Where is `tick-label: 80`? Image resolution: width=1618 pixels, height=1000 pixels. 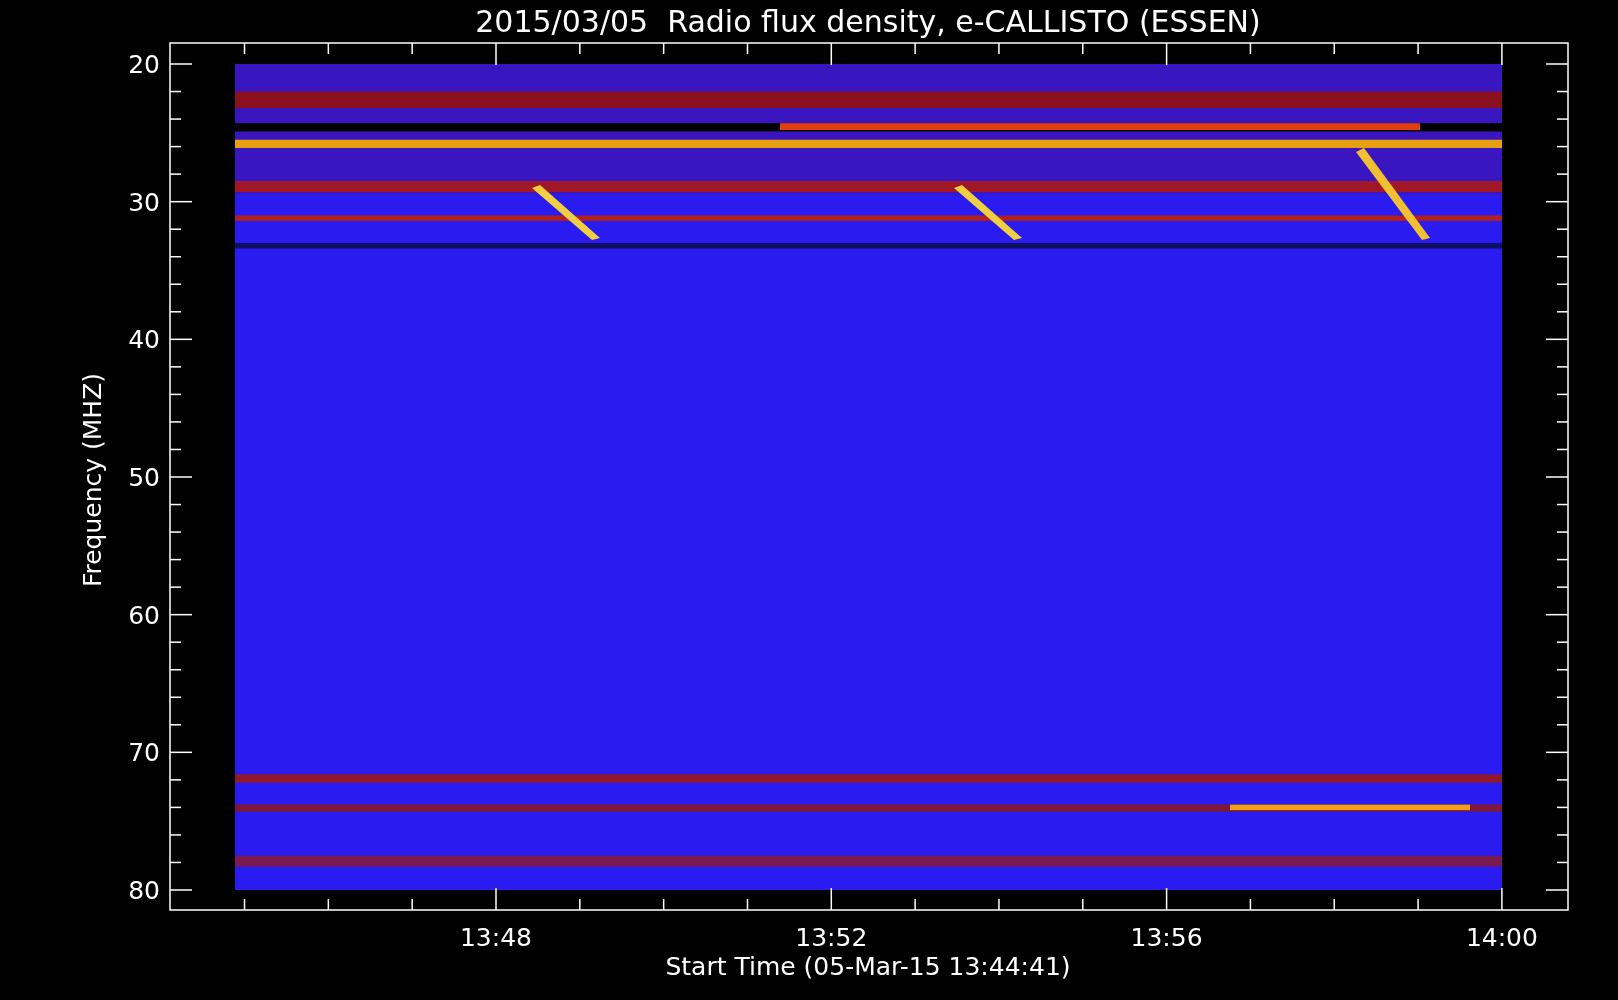 tick-label: 80 is located at coordinates (144, 890).